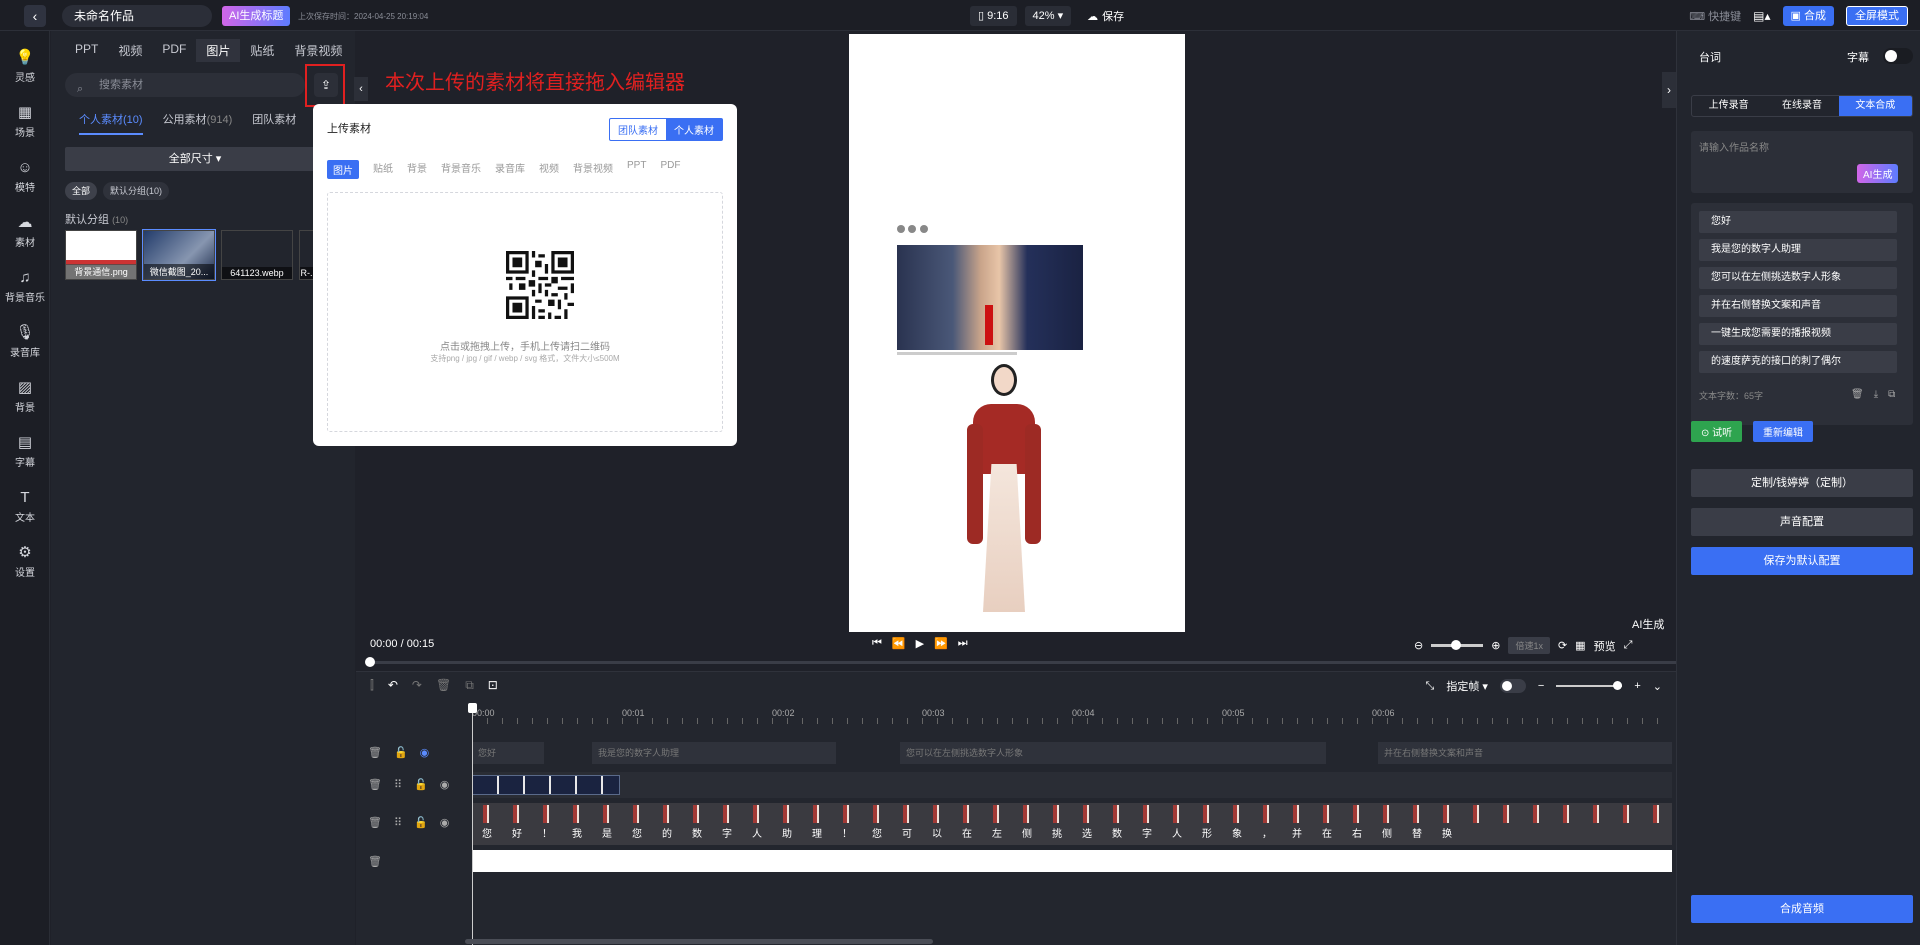  Describe the element at coordinates (25, 66) in the screenshot. I see `rail-item-inspiration: 💡 灵感` at that location.